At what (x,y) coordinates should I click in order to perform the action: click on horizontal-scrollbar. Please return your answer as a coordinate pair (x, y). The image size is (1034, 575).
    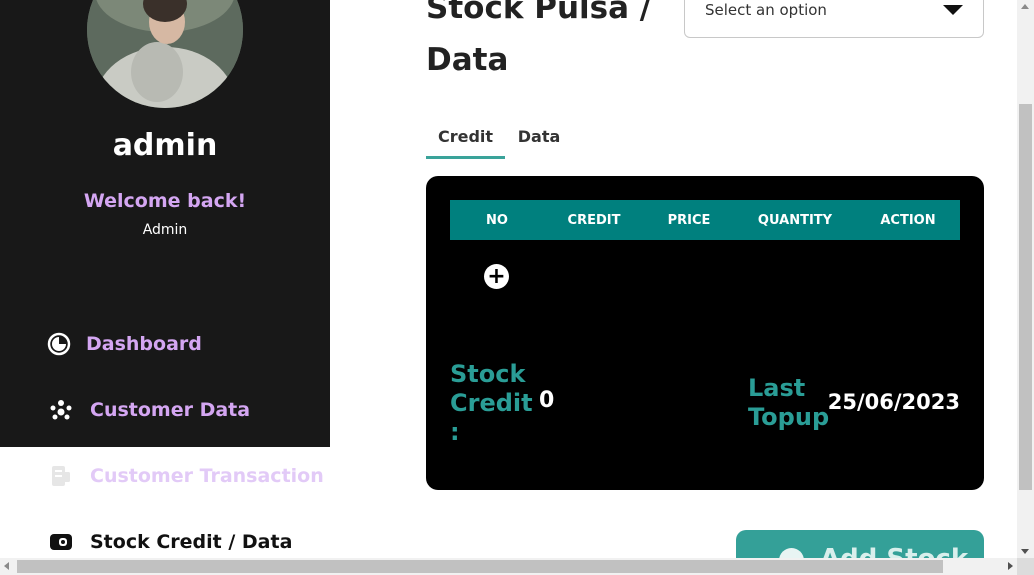
    Looking at the image, I should click on (508, 566).